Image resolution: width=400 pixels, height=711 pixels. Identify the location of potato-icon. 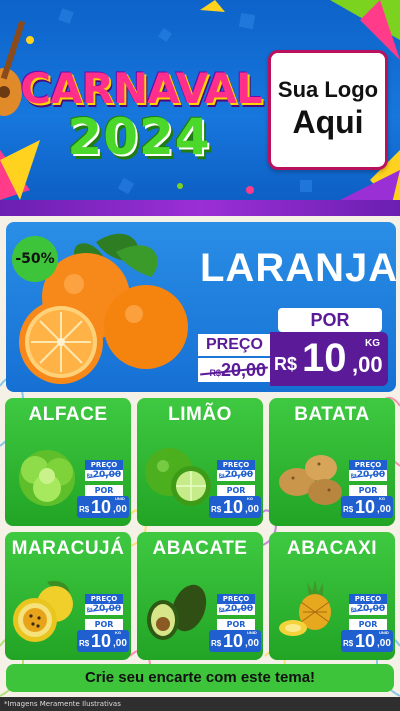
(310, 480).